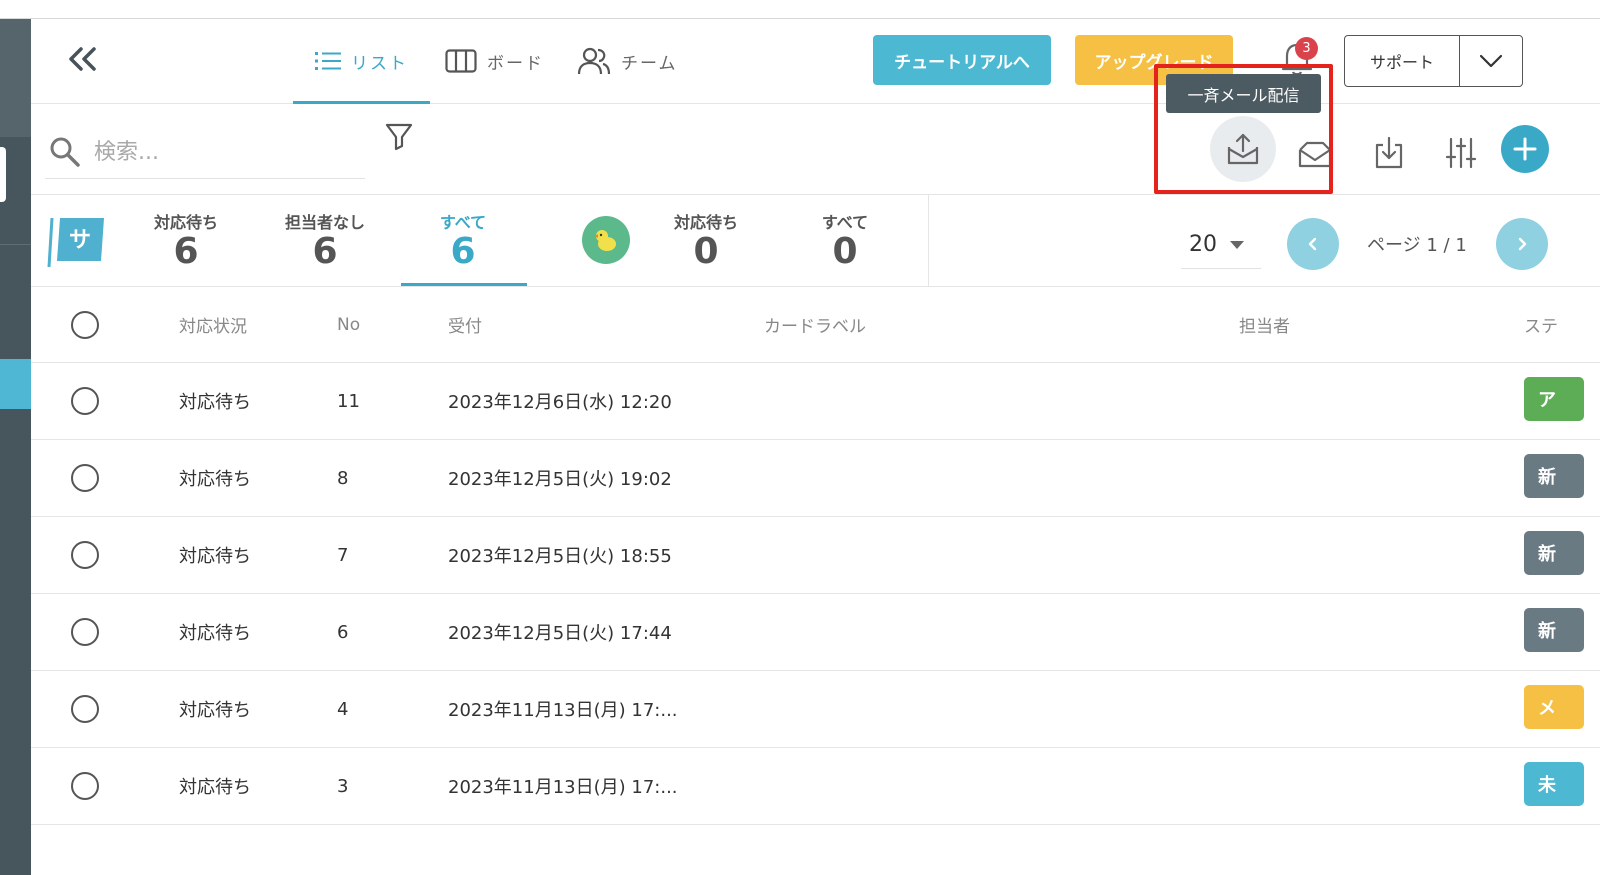  Describe the element at coordinates (815, 324) in the screenshot. I see `column-header: カードラベル` at that location.